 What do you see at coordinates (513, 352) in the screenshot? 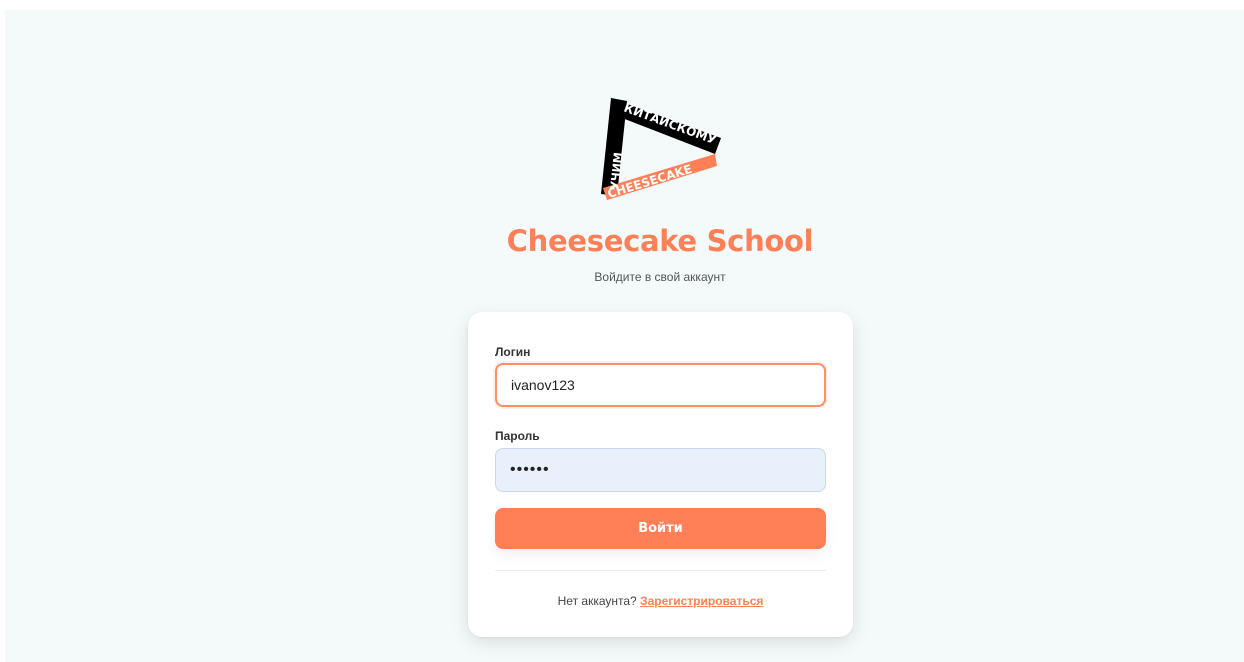
I see `login-label: Логин` at bounding box center [513, 352].